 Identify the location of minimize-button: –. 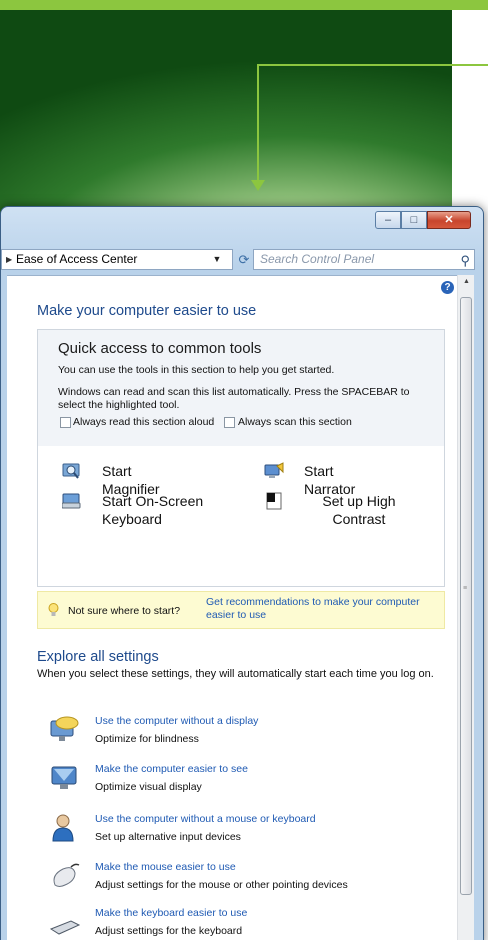
(388, 220).